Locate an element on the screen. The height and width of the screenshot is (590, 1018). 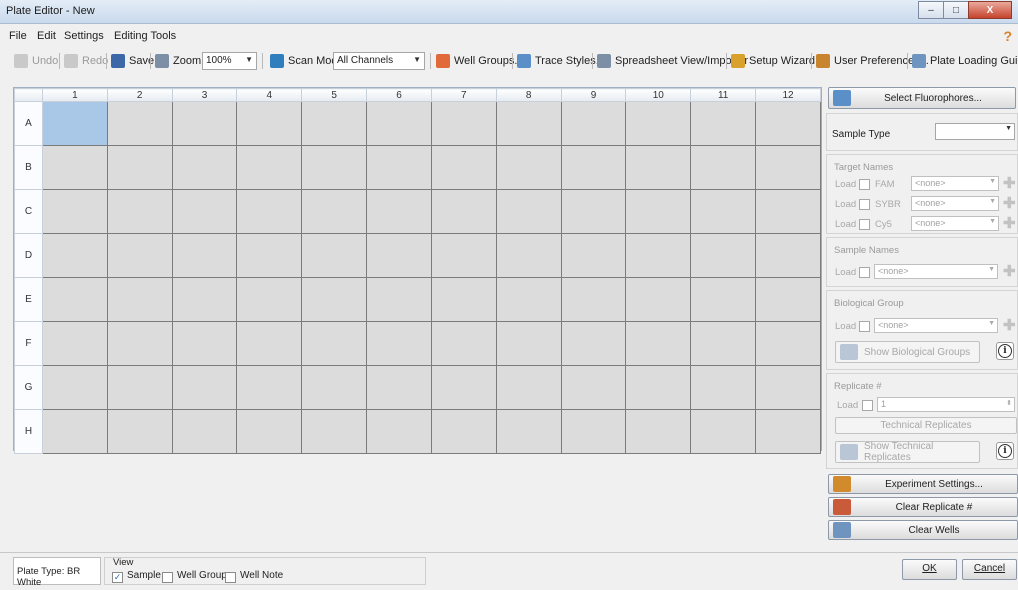
bio-group-load-checkbox is located at coordinates (864, 326).